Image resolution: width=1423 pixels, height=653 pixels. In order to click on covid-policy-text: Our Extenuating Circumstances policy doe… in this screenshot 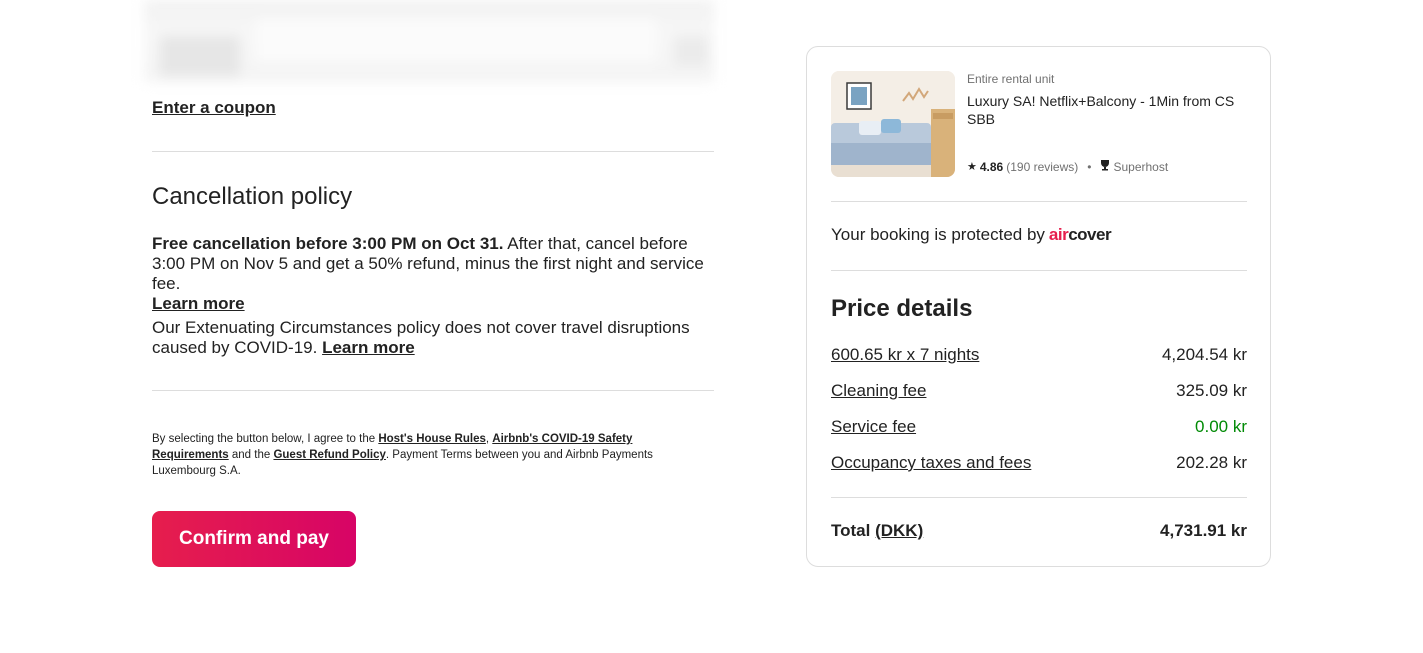, I will do `click(432, 338)`.